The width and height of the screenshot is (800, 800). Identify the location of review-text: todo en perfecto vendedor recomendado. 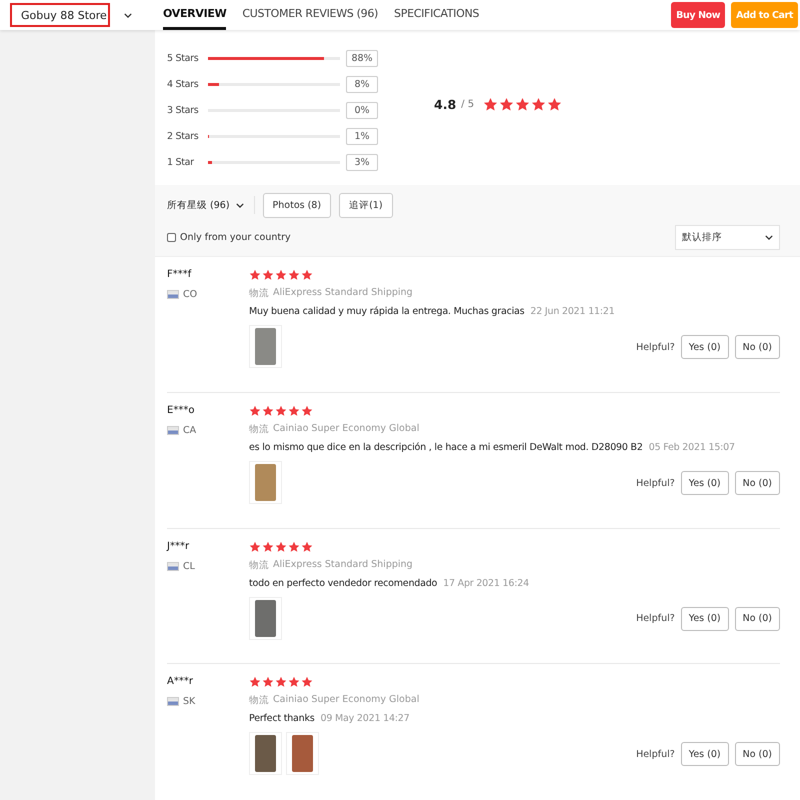
(343, 583).